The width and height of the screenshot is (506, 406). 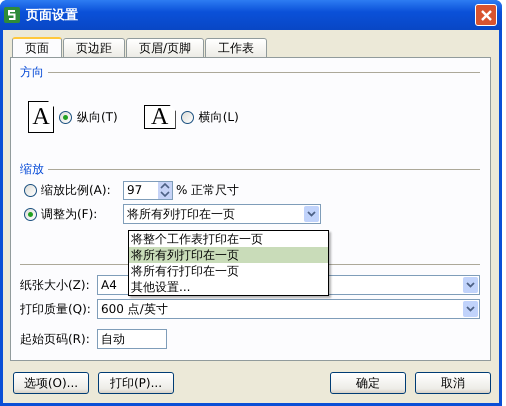 I want to click on field-label: 打印质量(Q):, so click(x=56, y=309).